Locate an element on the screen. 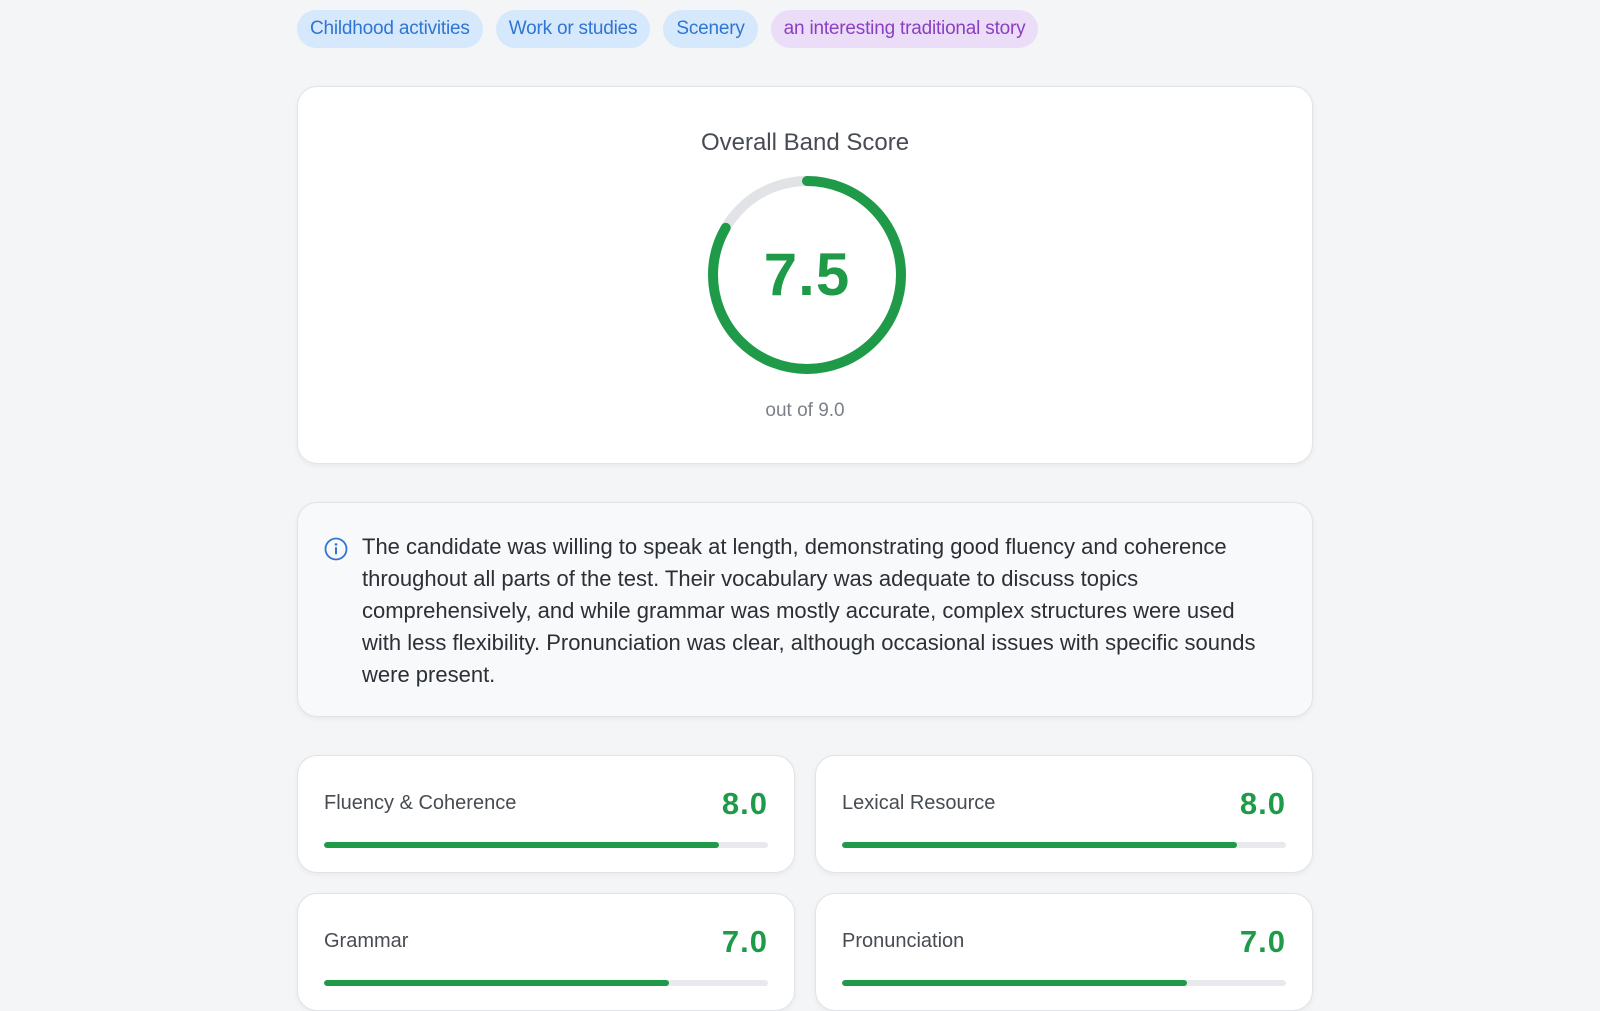 The image size is (1600, 1011). overall-score-max: out of 9.0 is located at coordinates (805, 410).